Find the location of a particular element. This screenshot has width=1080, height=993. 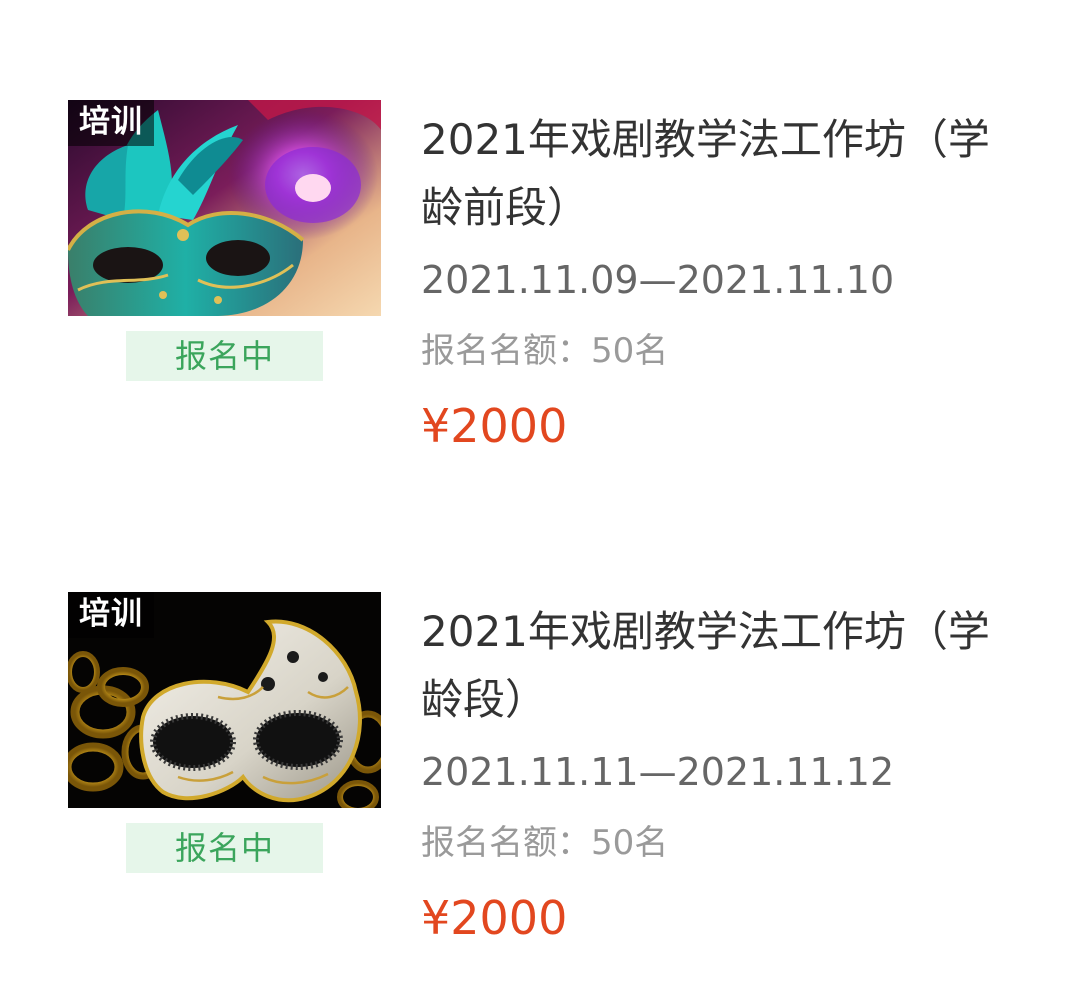

event-dates: 2021.11.11—2021.11.12 is located at coordinates (658, 772).